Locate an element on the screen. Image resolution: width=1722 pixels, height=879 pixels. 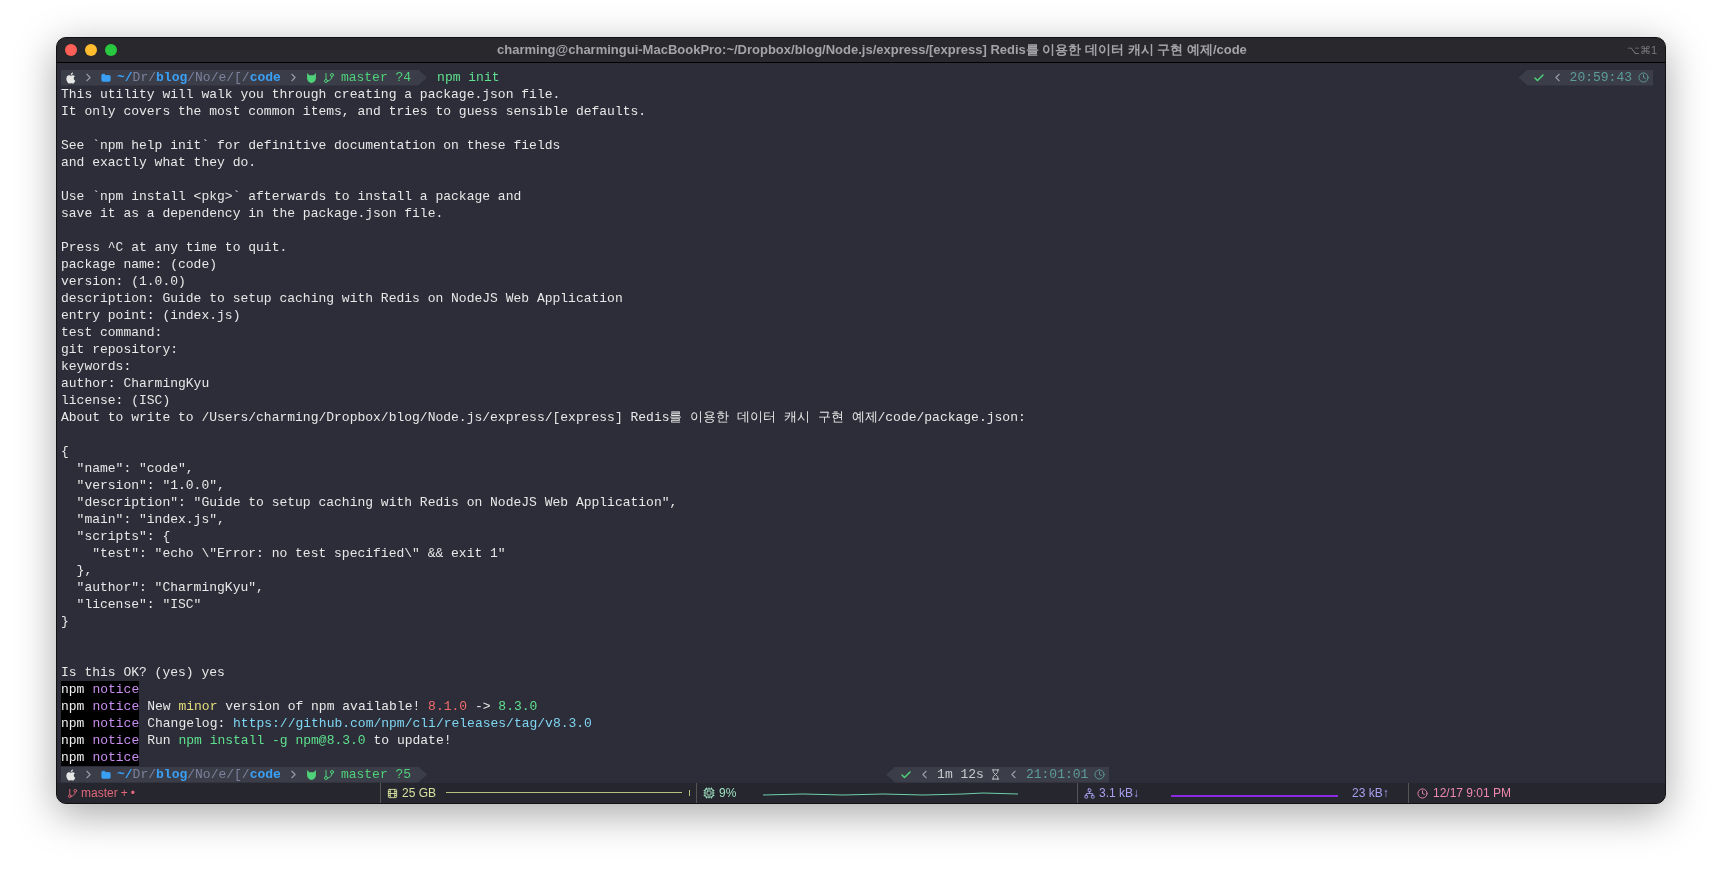
terminal-line: "scripts": { is located at coordinates (123, 536).